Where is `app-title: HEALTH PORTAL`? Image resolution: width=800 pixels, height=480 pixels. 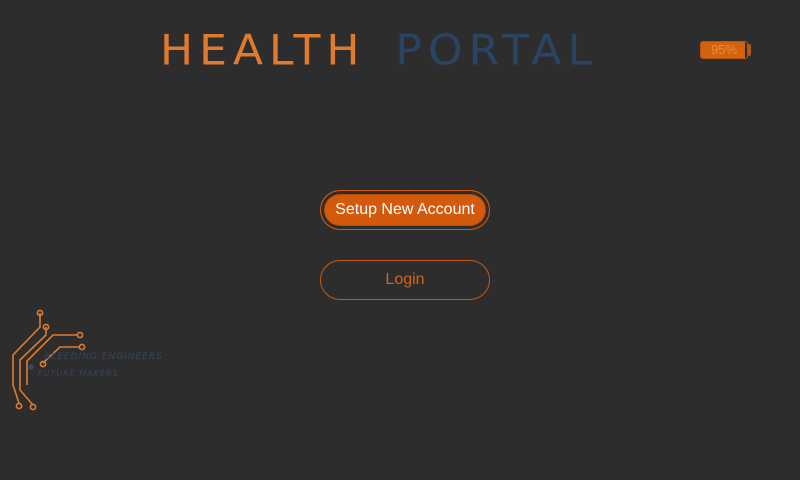
app-title: HEALTH PORTAL is located at coordinates (379, 51).